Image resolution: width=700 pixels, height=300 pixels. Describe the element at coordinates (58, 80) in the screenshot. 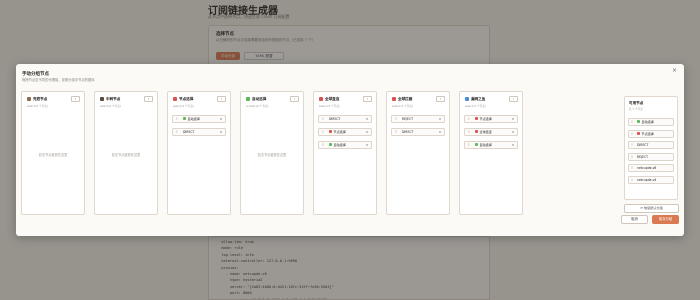

I see `modal-description: 拖拽节点至不同的代理组，设置分组中节点的顺序` at that location.